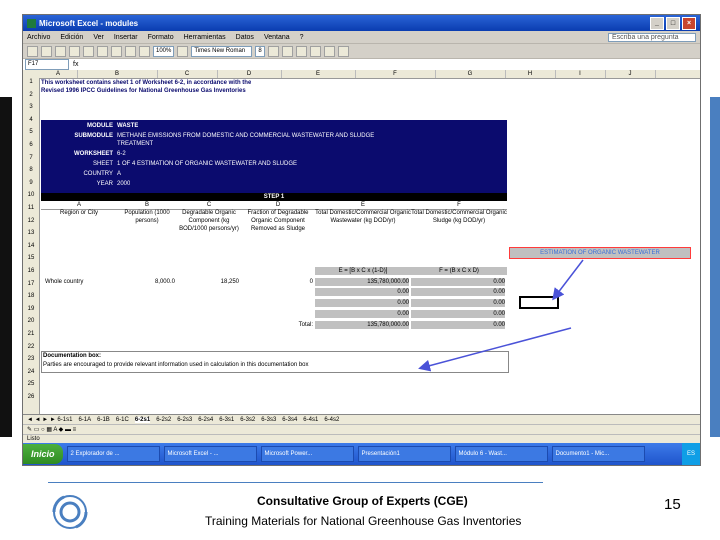 The width and height of the screenshot is (720, 540). Describe the element at coordinates (690, 454) in the screenshot. I see `system-tray: ES` at that location.